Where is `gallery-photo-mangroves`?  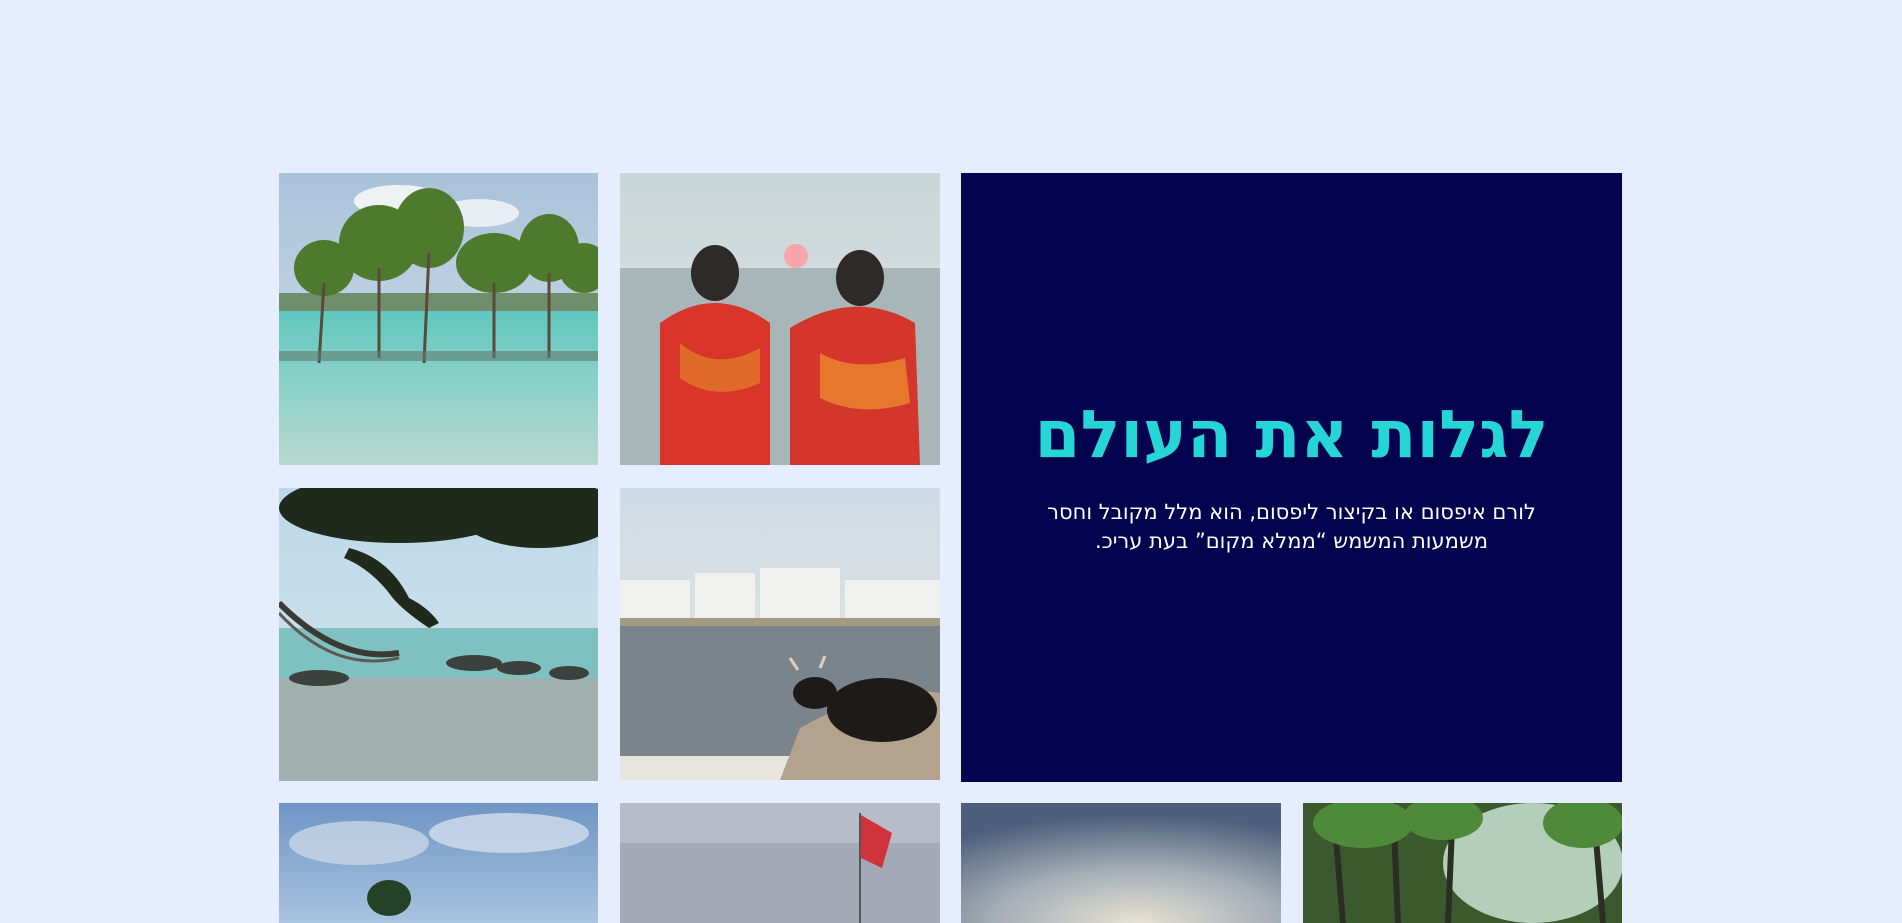 gallery-photo-mangroves is located at coordinates (438, 319).